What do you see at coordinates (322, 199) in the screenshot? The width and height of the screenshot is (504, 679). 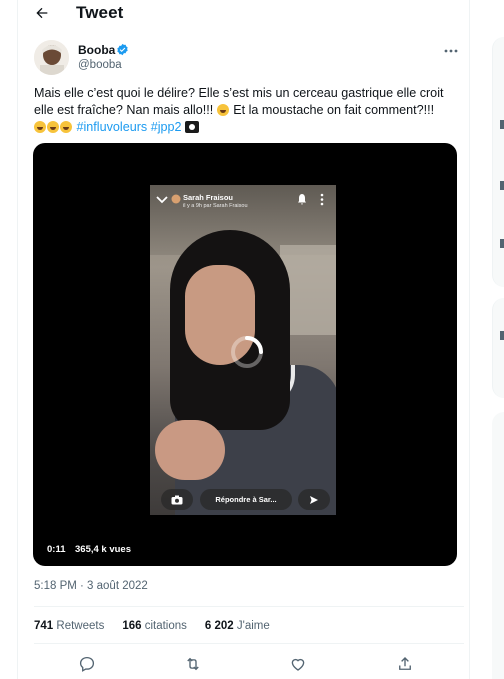 I see `more-vertical-icon` at bounding box center [322, 199].